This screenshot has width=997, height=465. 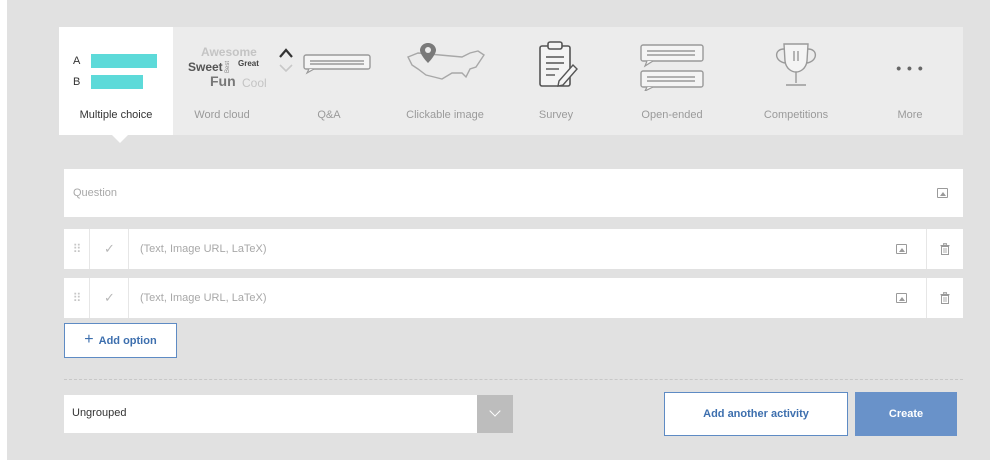 What do you see at coordinates (672, 115) in the screenshot?
I see `tab-label: Open-ended` at bounding box center [672, 115].